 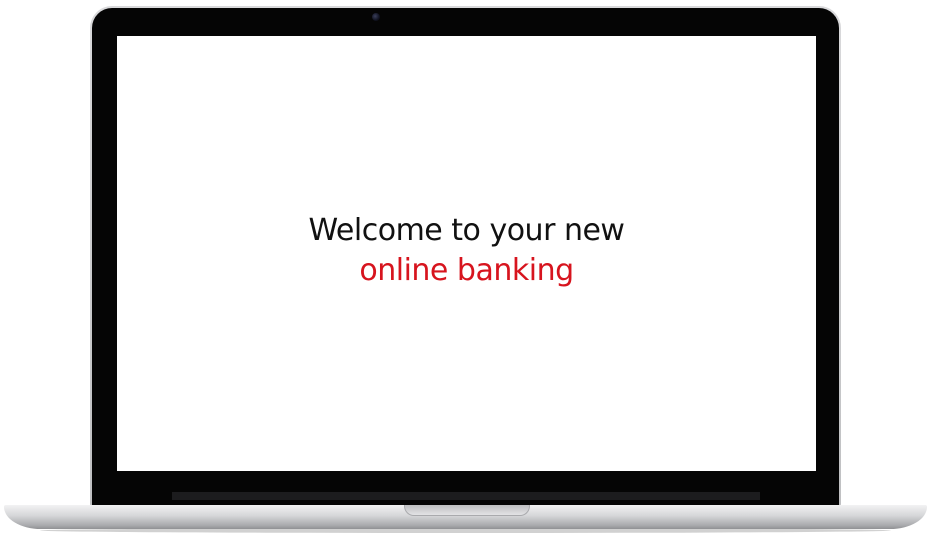 I want to click on online-banking-headline: online banking, so click(x=466, y=270).